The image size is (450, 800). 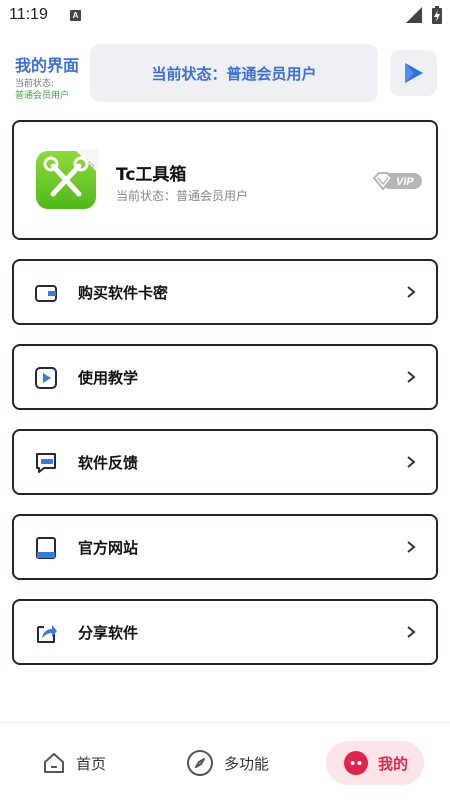 I want to click on play-icon, so click(x=413, y=73).